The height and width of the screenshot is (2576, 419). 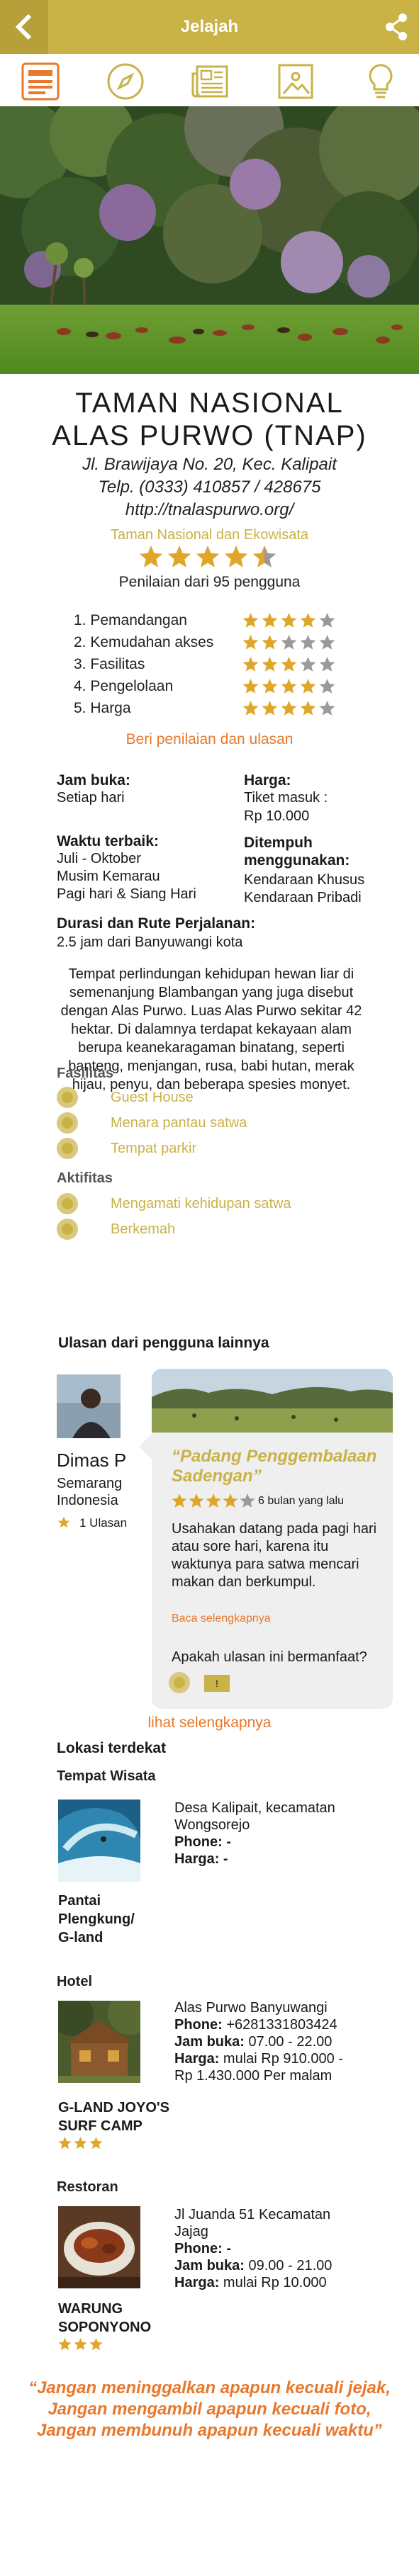 I want to click on place-title: TAMAN NASIONAL ALAS PURWO (TNAP), so click(x=210, y=420).